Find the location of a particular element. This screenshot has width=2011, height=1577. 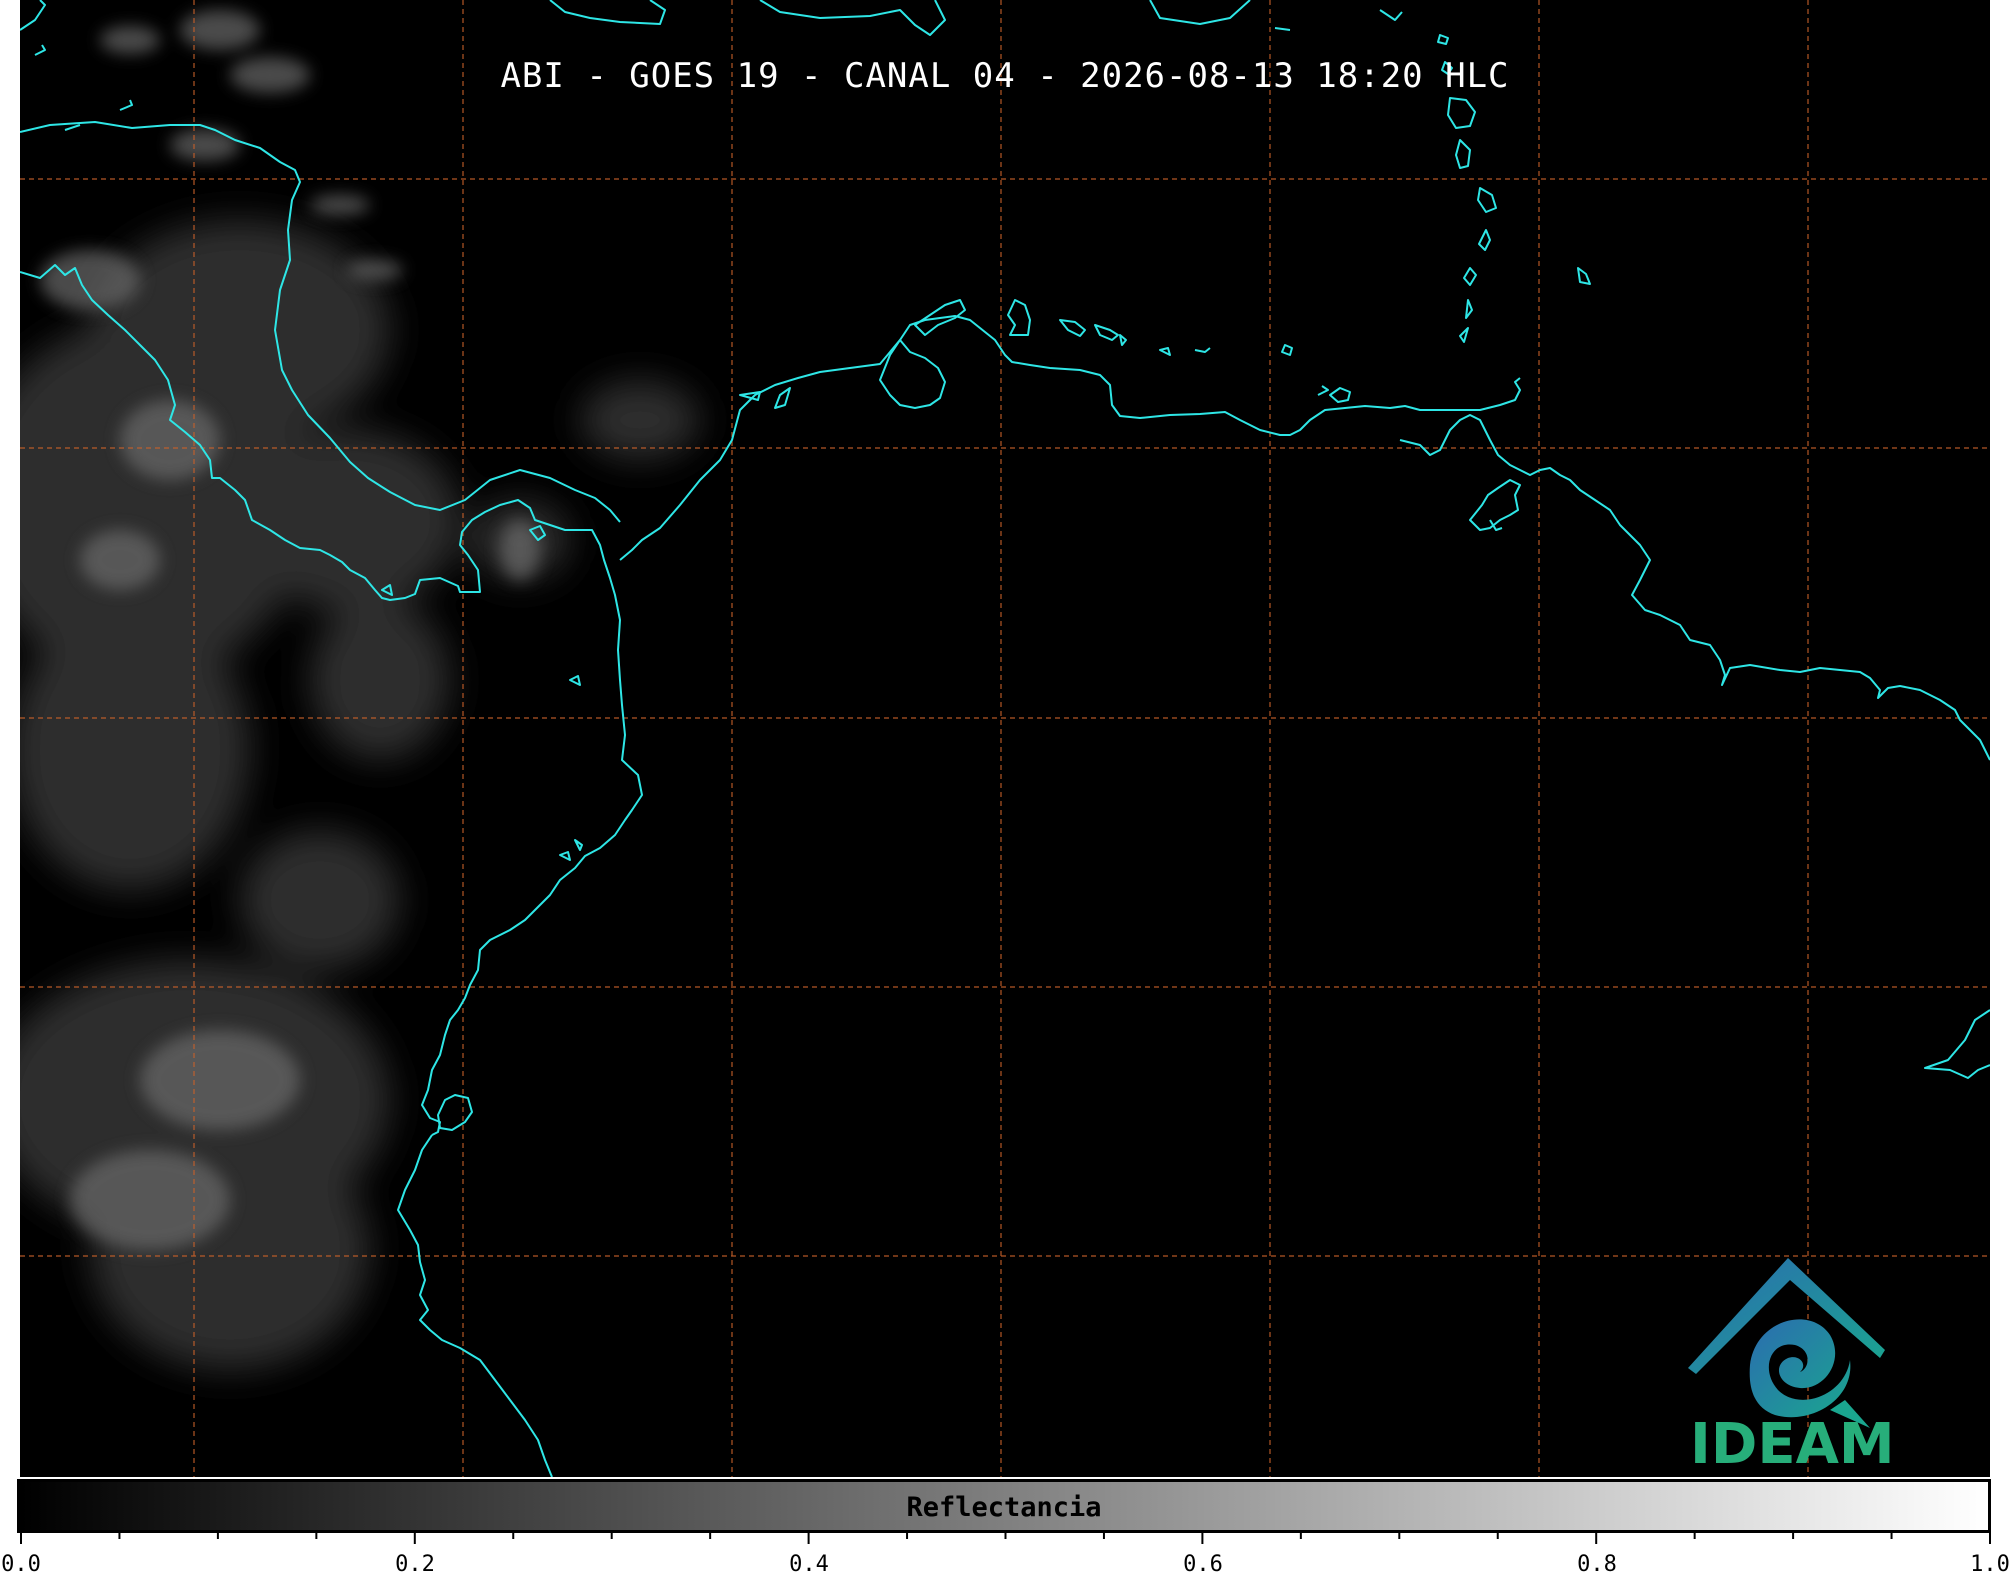

colorbar-tick-label: 1.0 is located at coordinates (1990, 1564).